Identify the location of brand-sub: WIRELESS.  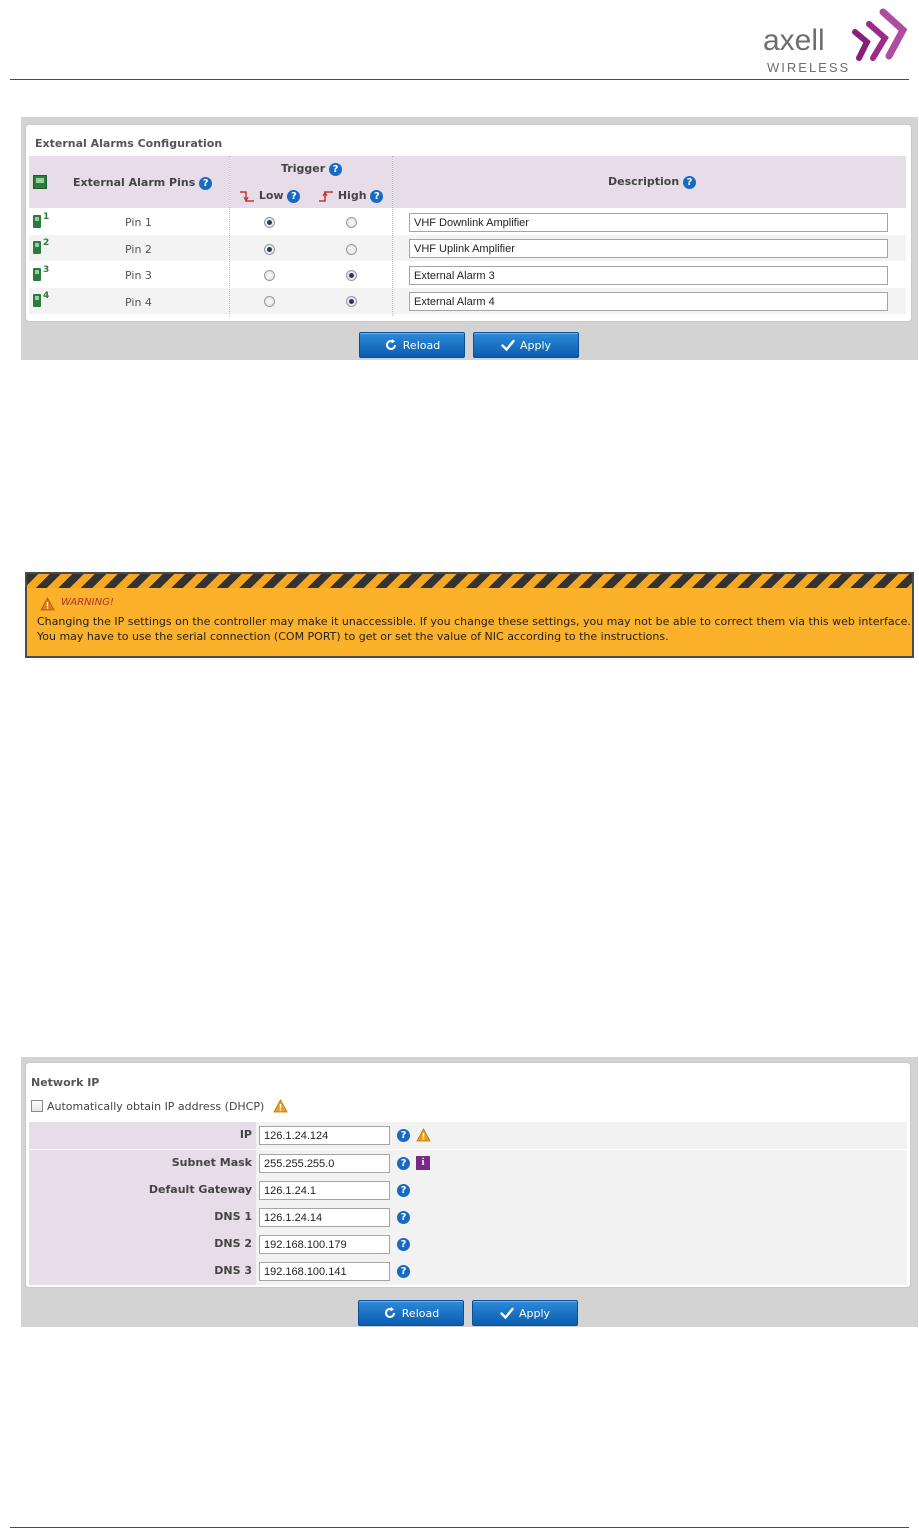
(809, 67).